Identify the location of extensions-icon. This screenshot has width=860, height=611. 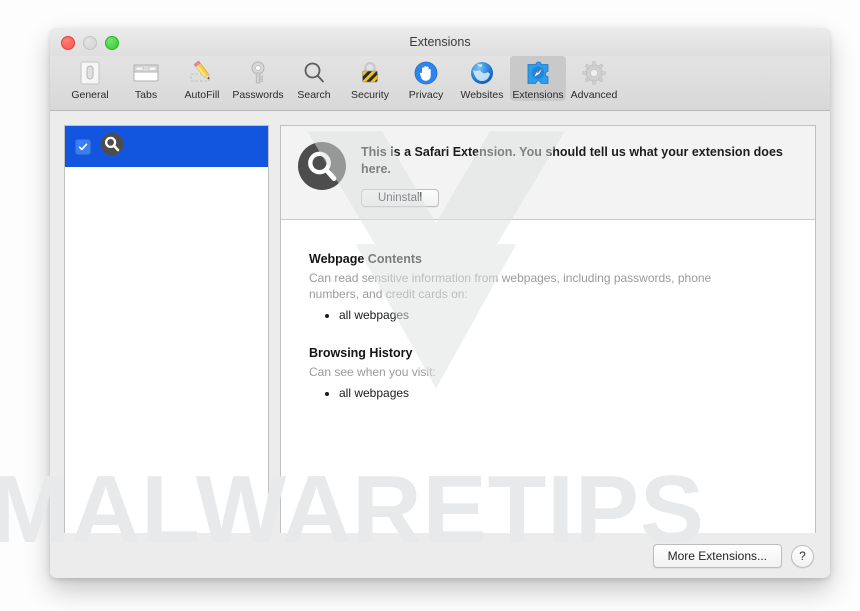
(538, 73).